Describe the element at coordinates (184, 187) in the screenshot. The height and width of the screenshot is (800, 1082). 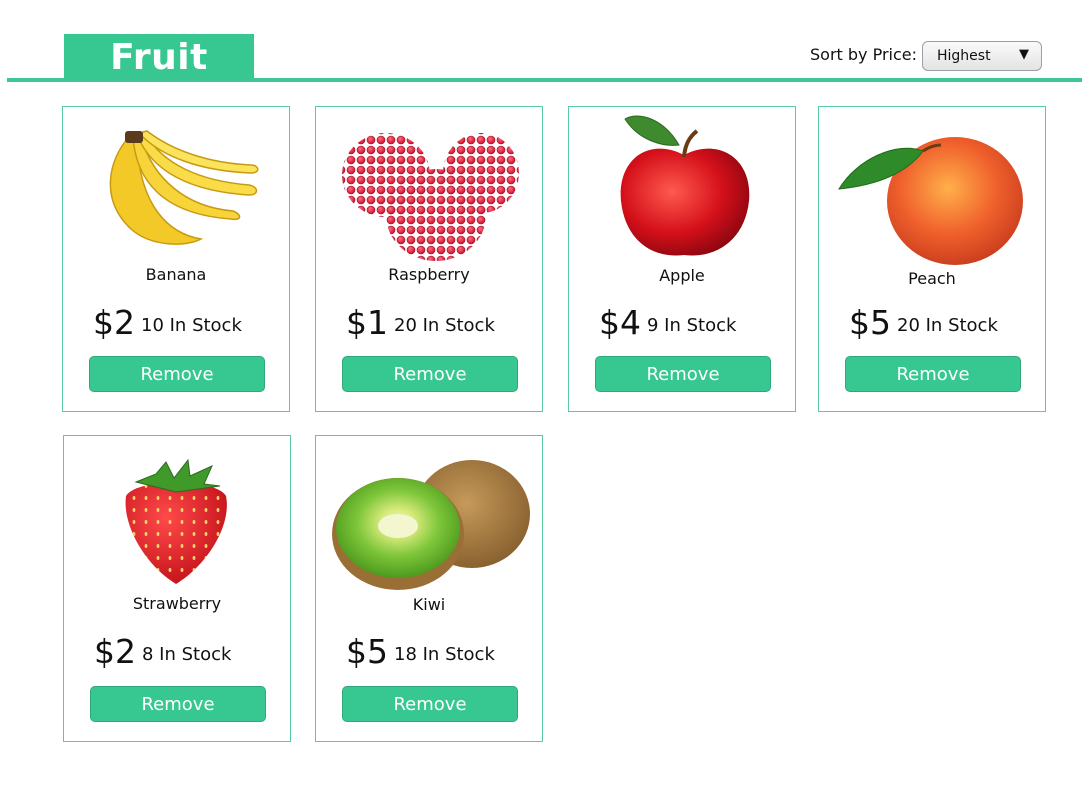
I see `banana-image` at that location.